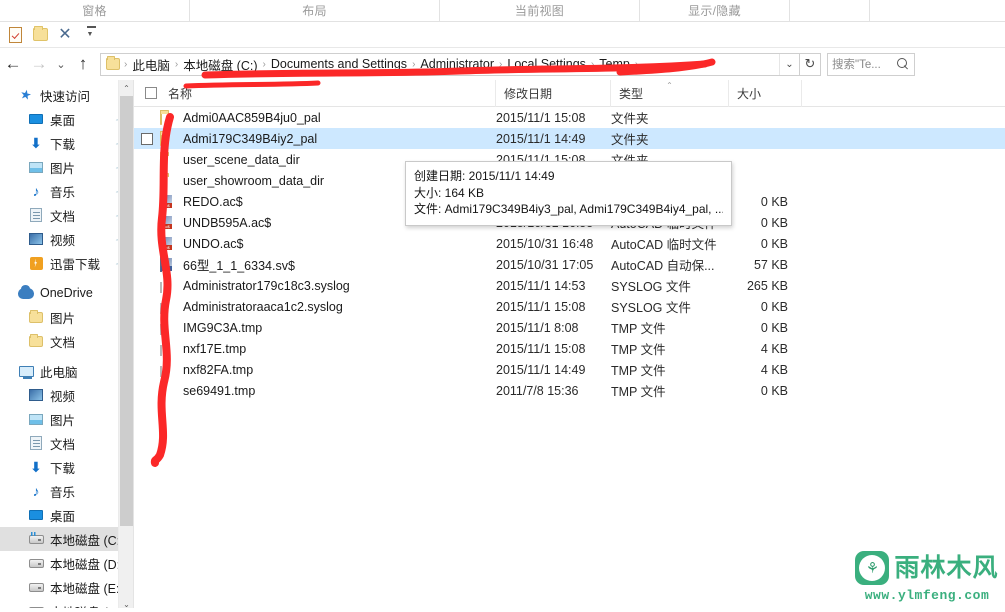 This screenshot has height=612, width=1005. What do you see at coordinates (87, 564) in the screenshot?
I see `sidebar-item-label: 本地磁盘 (D:)` at bounding box center [87, 564].